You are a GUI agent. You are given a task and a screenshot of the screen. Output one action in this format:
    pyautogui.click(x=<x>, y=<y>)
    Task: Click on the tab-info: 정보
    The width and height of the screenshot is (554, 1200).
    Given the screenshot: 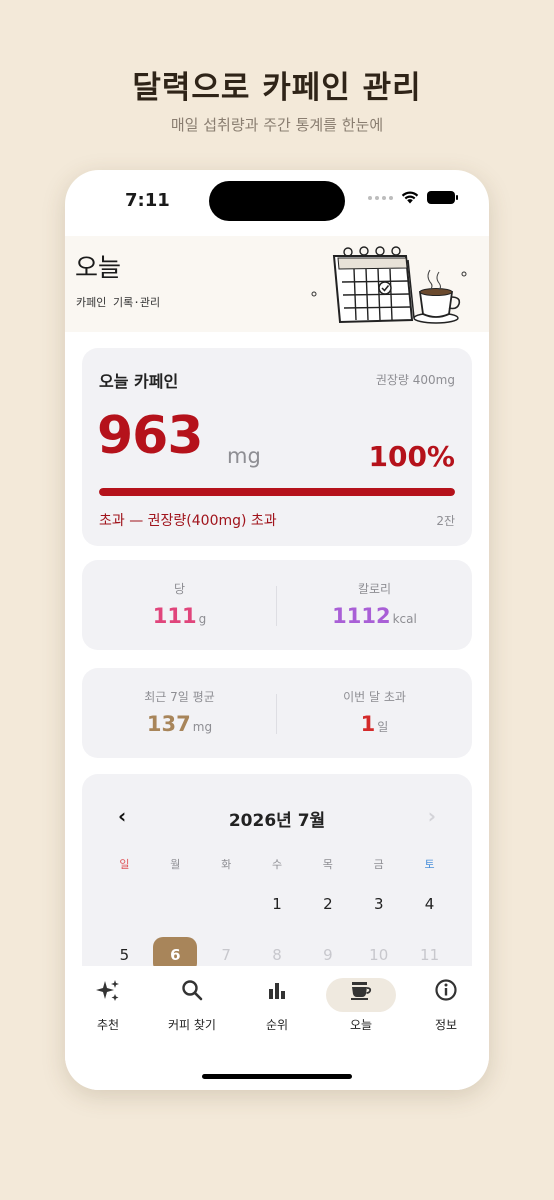 What is the action you would take?
    pyautogui.click(x=446, y=1005)
    